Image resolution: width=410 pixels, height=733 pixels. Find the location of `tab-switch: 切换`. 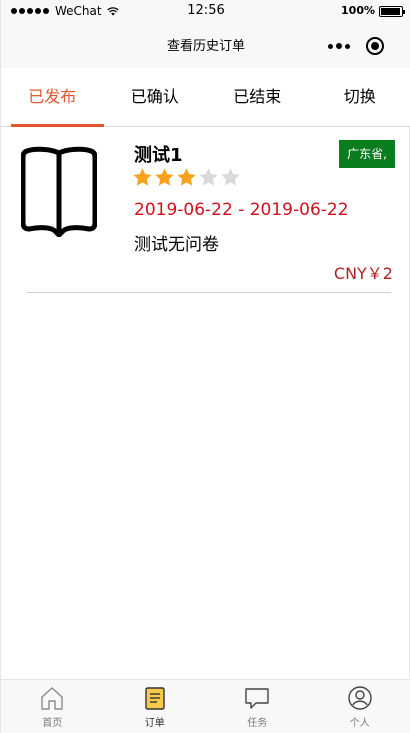

tab-switch: 切换 is located at coordinates (359, 97).